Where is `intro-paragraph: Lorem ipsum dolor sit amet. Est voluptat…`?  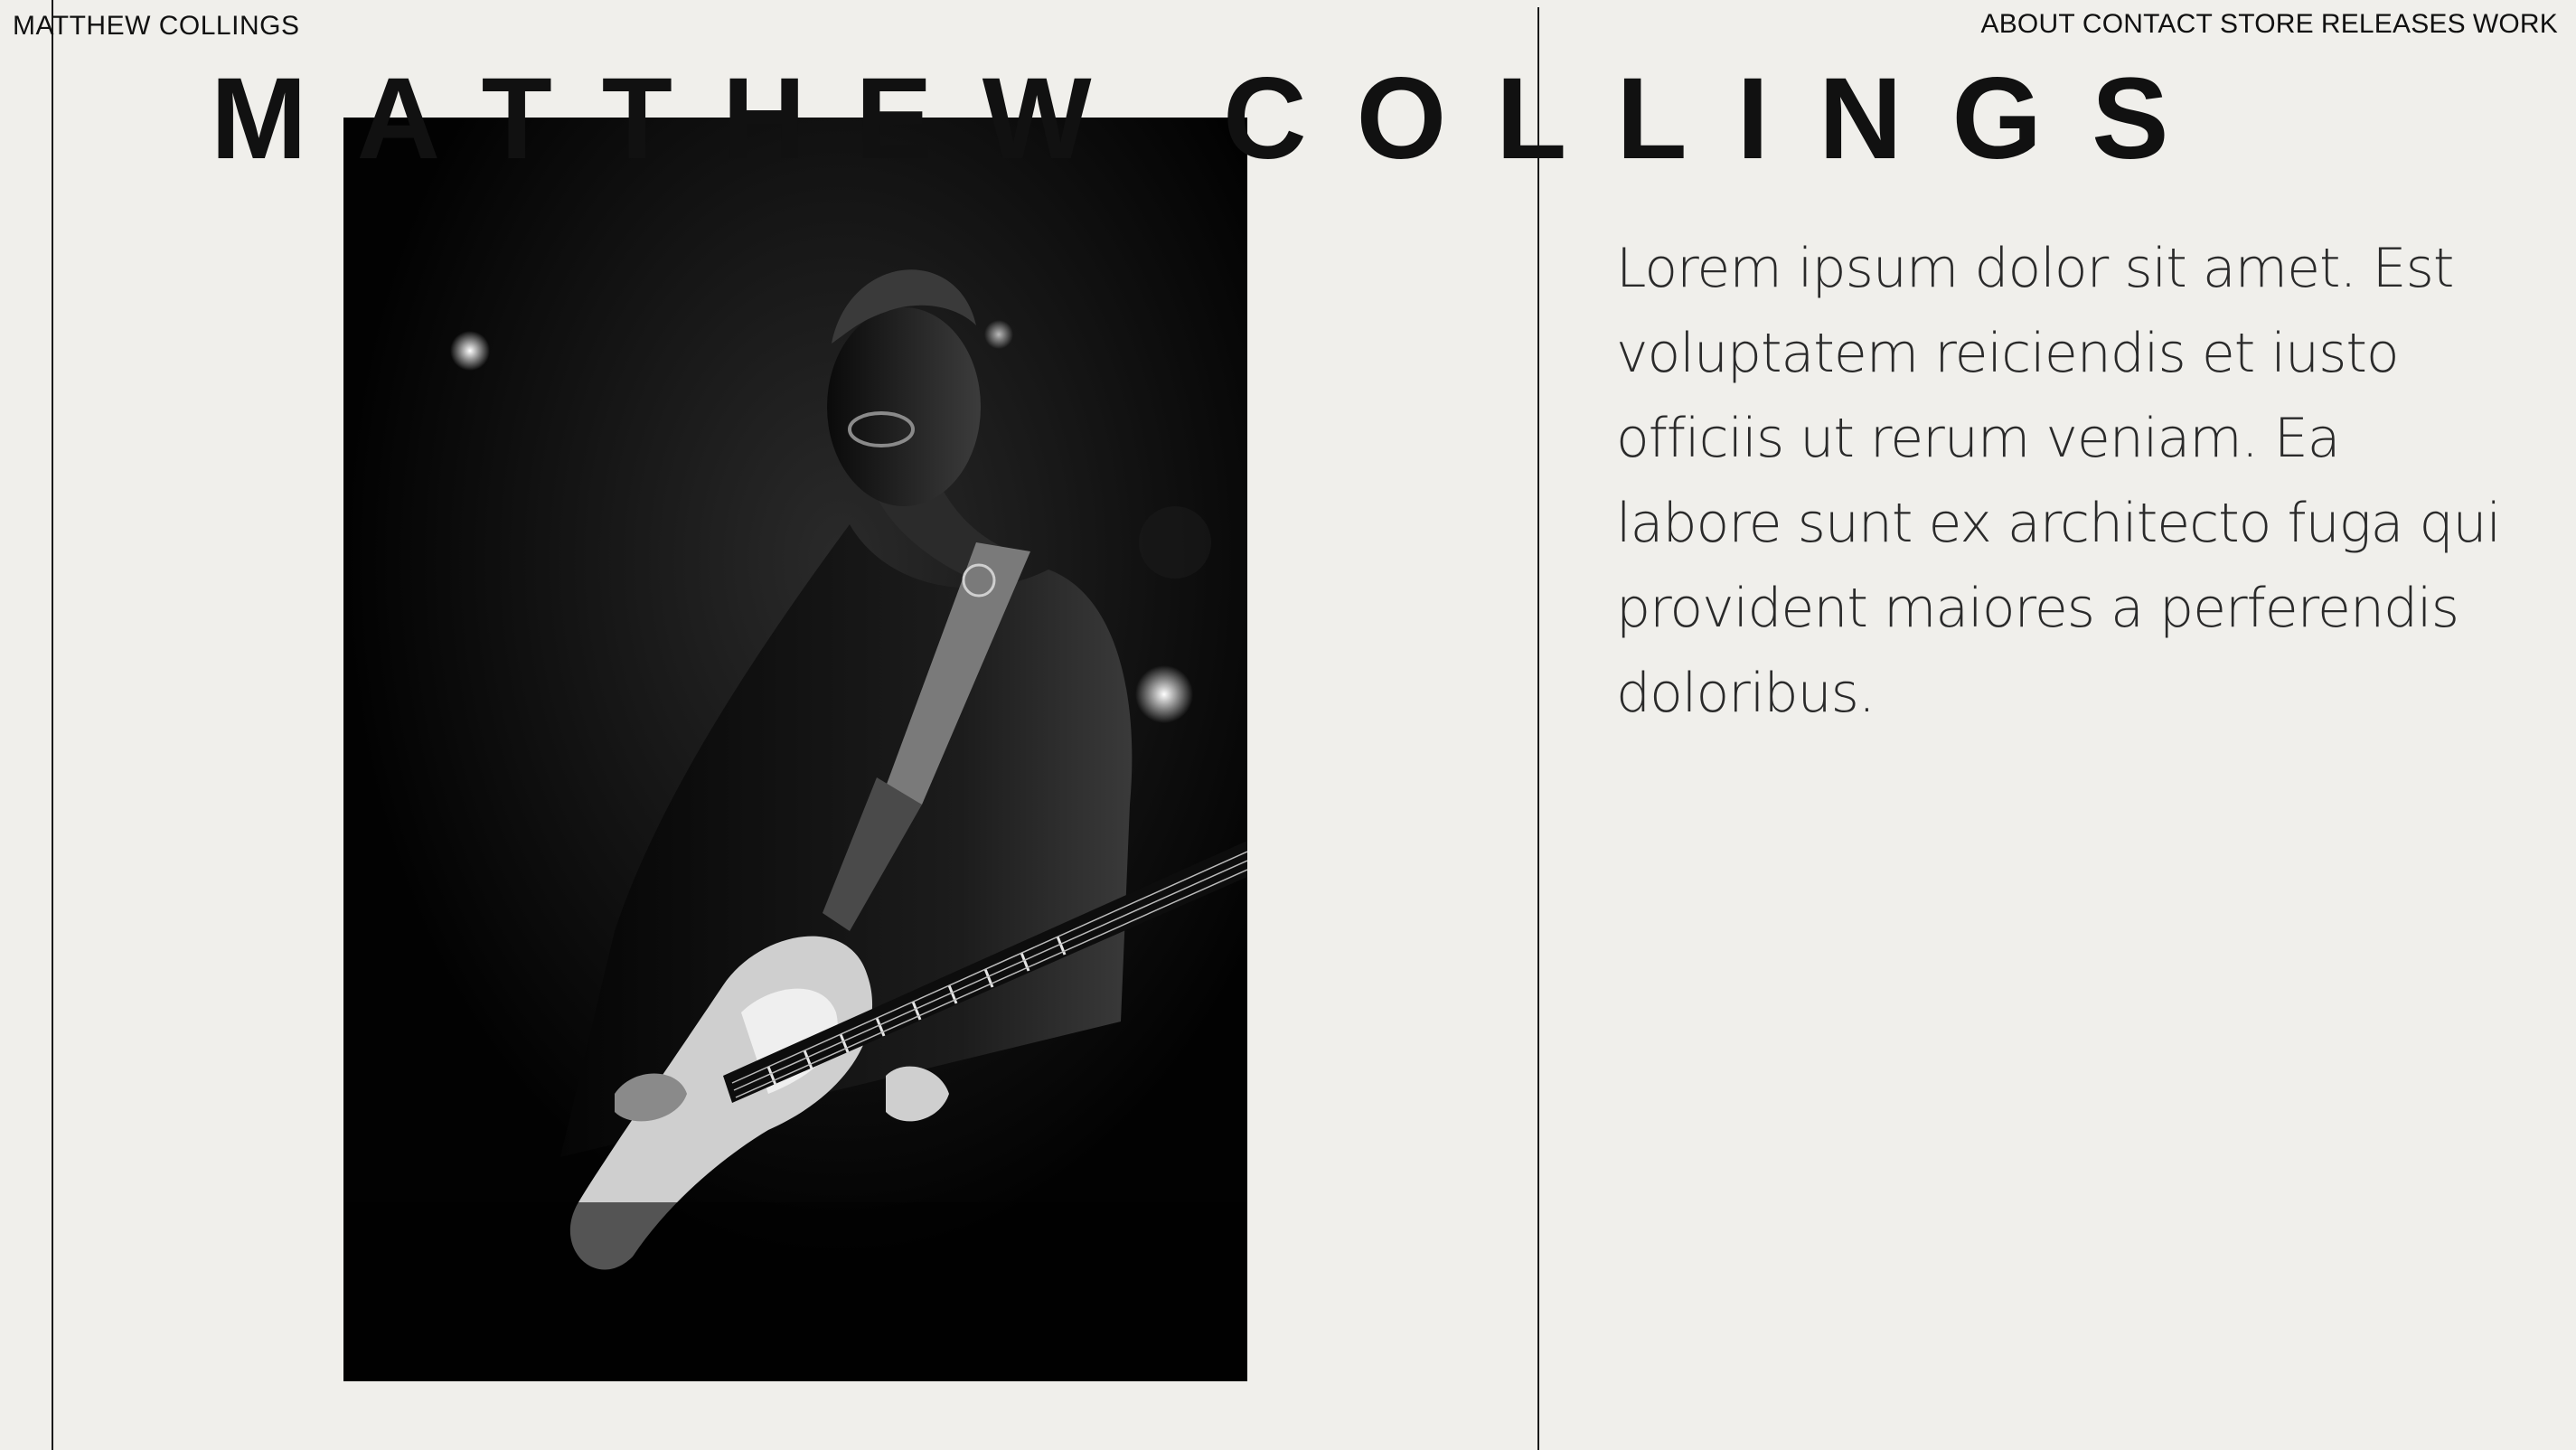 intro-paragraph: Lorem ipsum dolor sit amet. Est voluptat… is located at coordinates (2058, 481).